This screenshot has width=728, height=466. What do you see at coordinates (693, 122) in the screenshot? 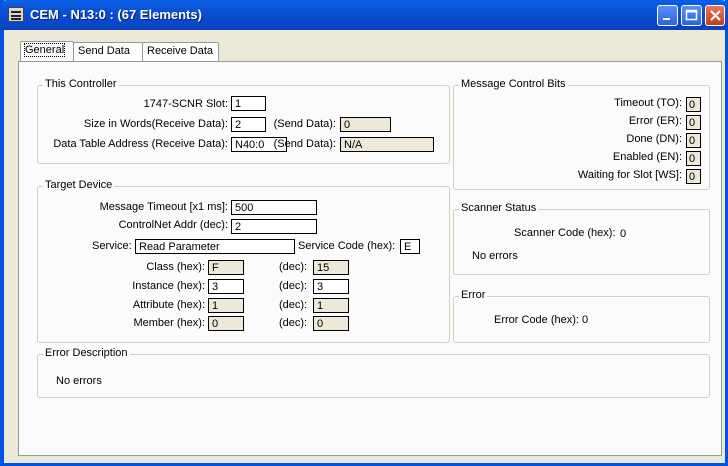
I see `error-bit-field: 0` at bounding box center [693, 122].